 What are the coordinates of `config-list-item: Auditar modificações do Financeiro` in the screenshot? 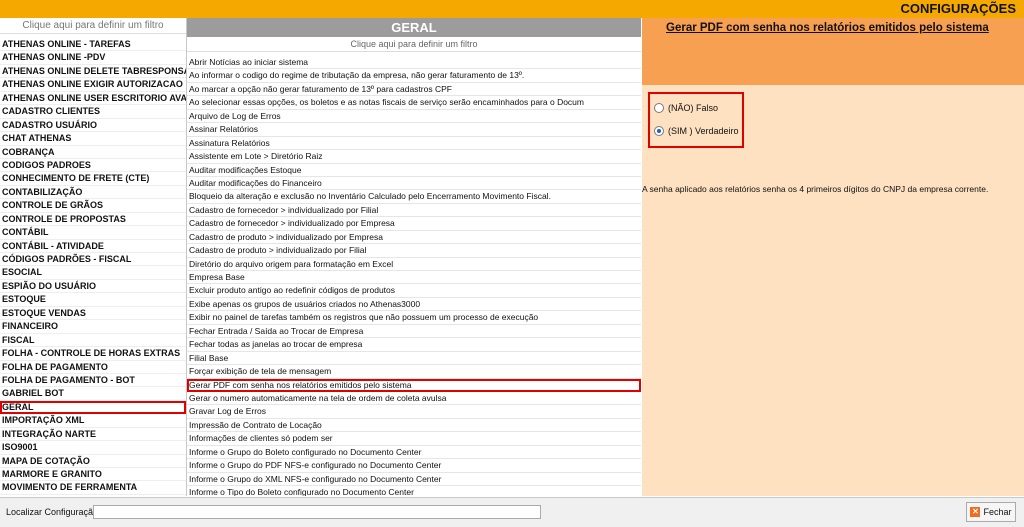 It's located at (414, 184).